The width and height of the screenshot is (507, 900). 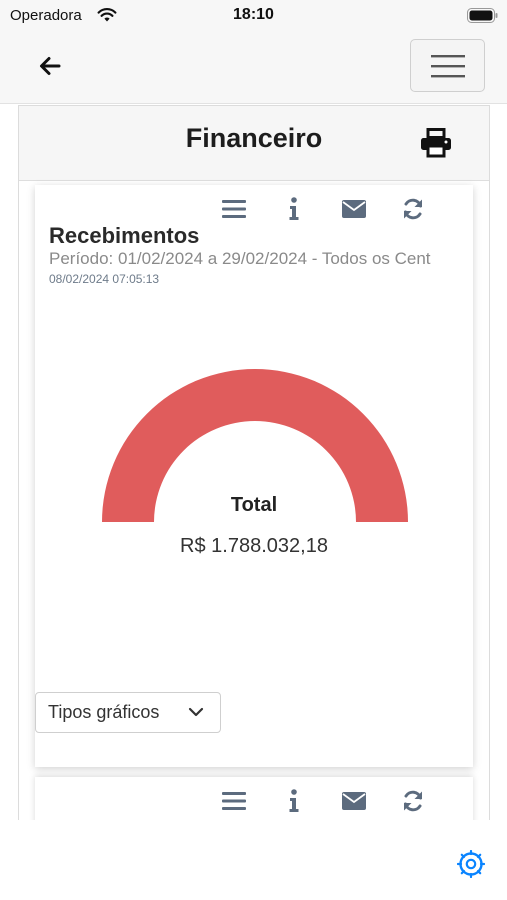 I want to click on panel-header: Financeiro, so click(x=254, y=143).